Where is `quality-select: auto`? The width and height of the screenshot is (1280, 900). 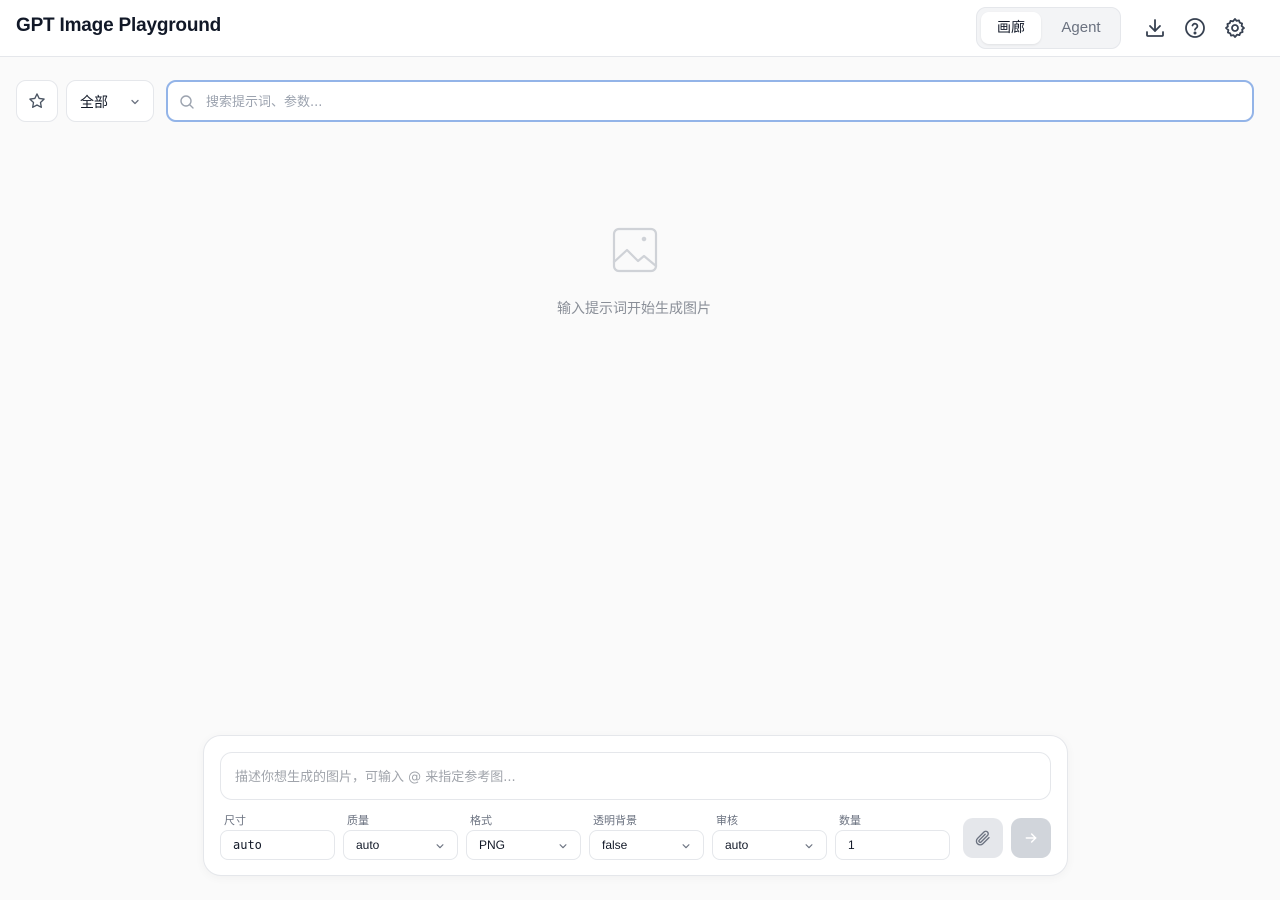 quality-select: auto is located at coordinates (400, 845).